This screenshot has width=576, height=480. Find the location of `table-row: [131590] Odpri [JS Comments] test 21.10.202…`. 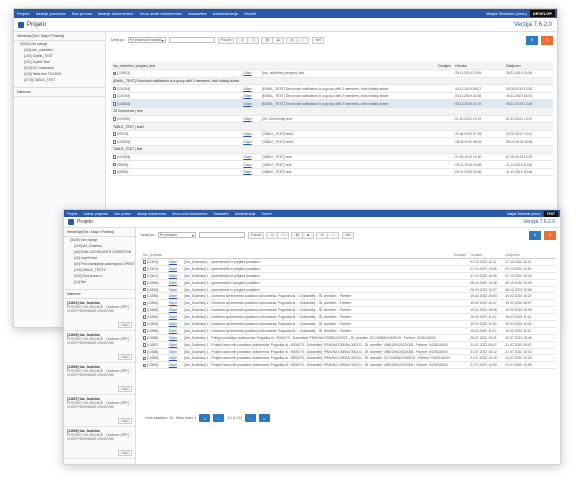

table-row: [131590] Odpri [JS Comments] test 21.10.202… is located at coordinates (332, 119).